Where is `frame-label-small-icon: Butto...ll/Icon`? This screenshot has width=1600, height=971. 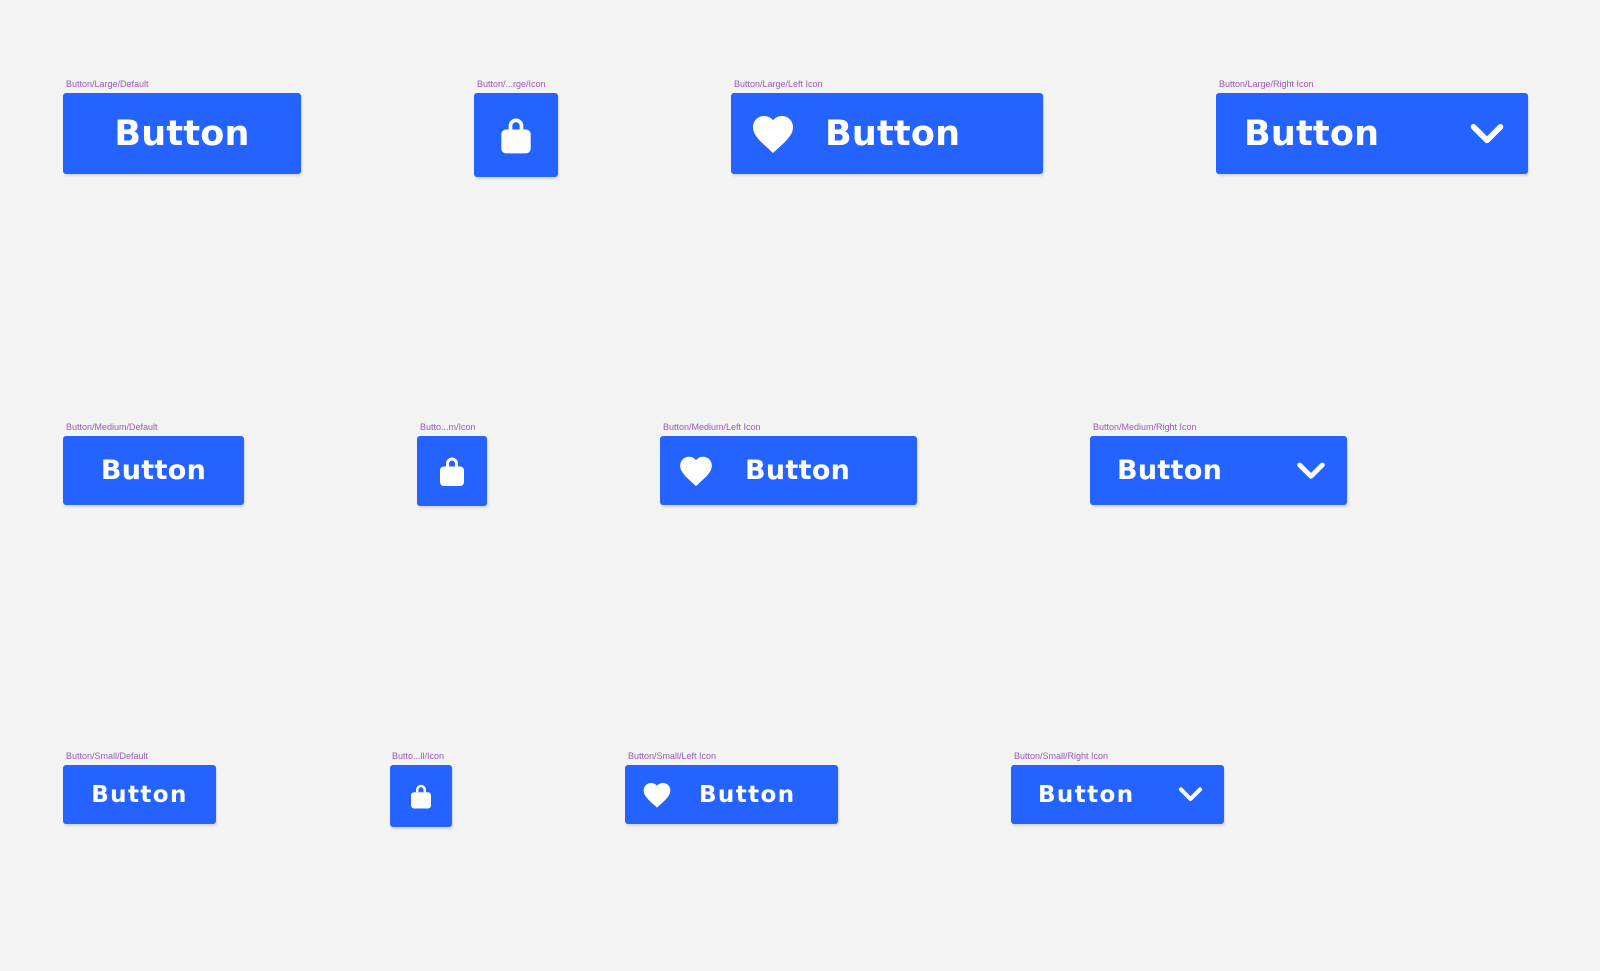
frame-label-small-icon: Butto...ll/Icon is located at coordinates (418, 756).